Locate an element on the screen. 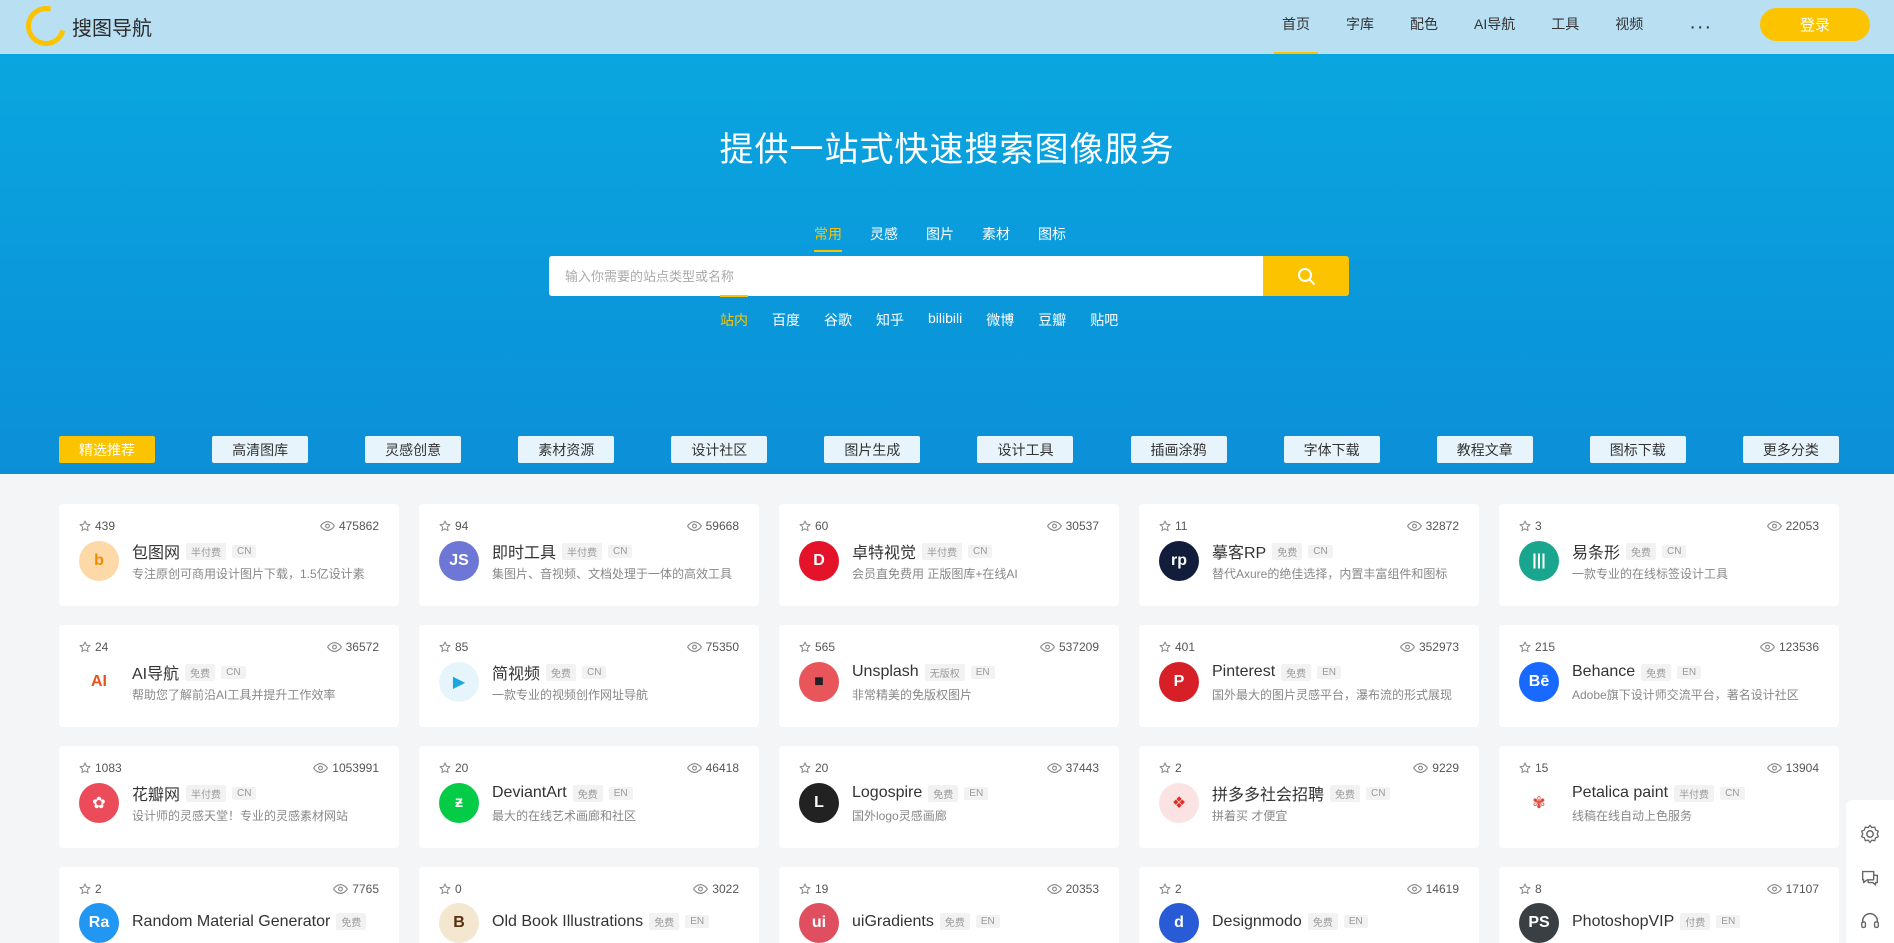 This screenshot has height=943, width=1894. site-card: 2 9229 ❖ 拼多多社会招聘 免费 CN 拼着买 才便宜 is located at coordinates (1309, 797).